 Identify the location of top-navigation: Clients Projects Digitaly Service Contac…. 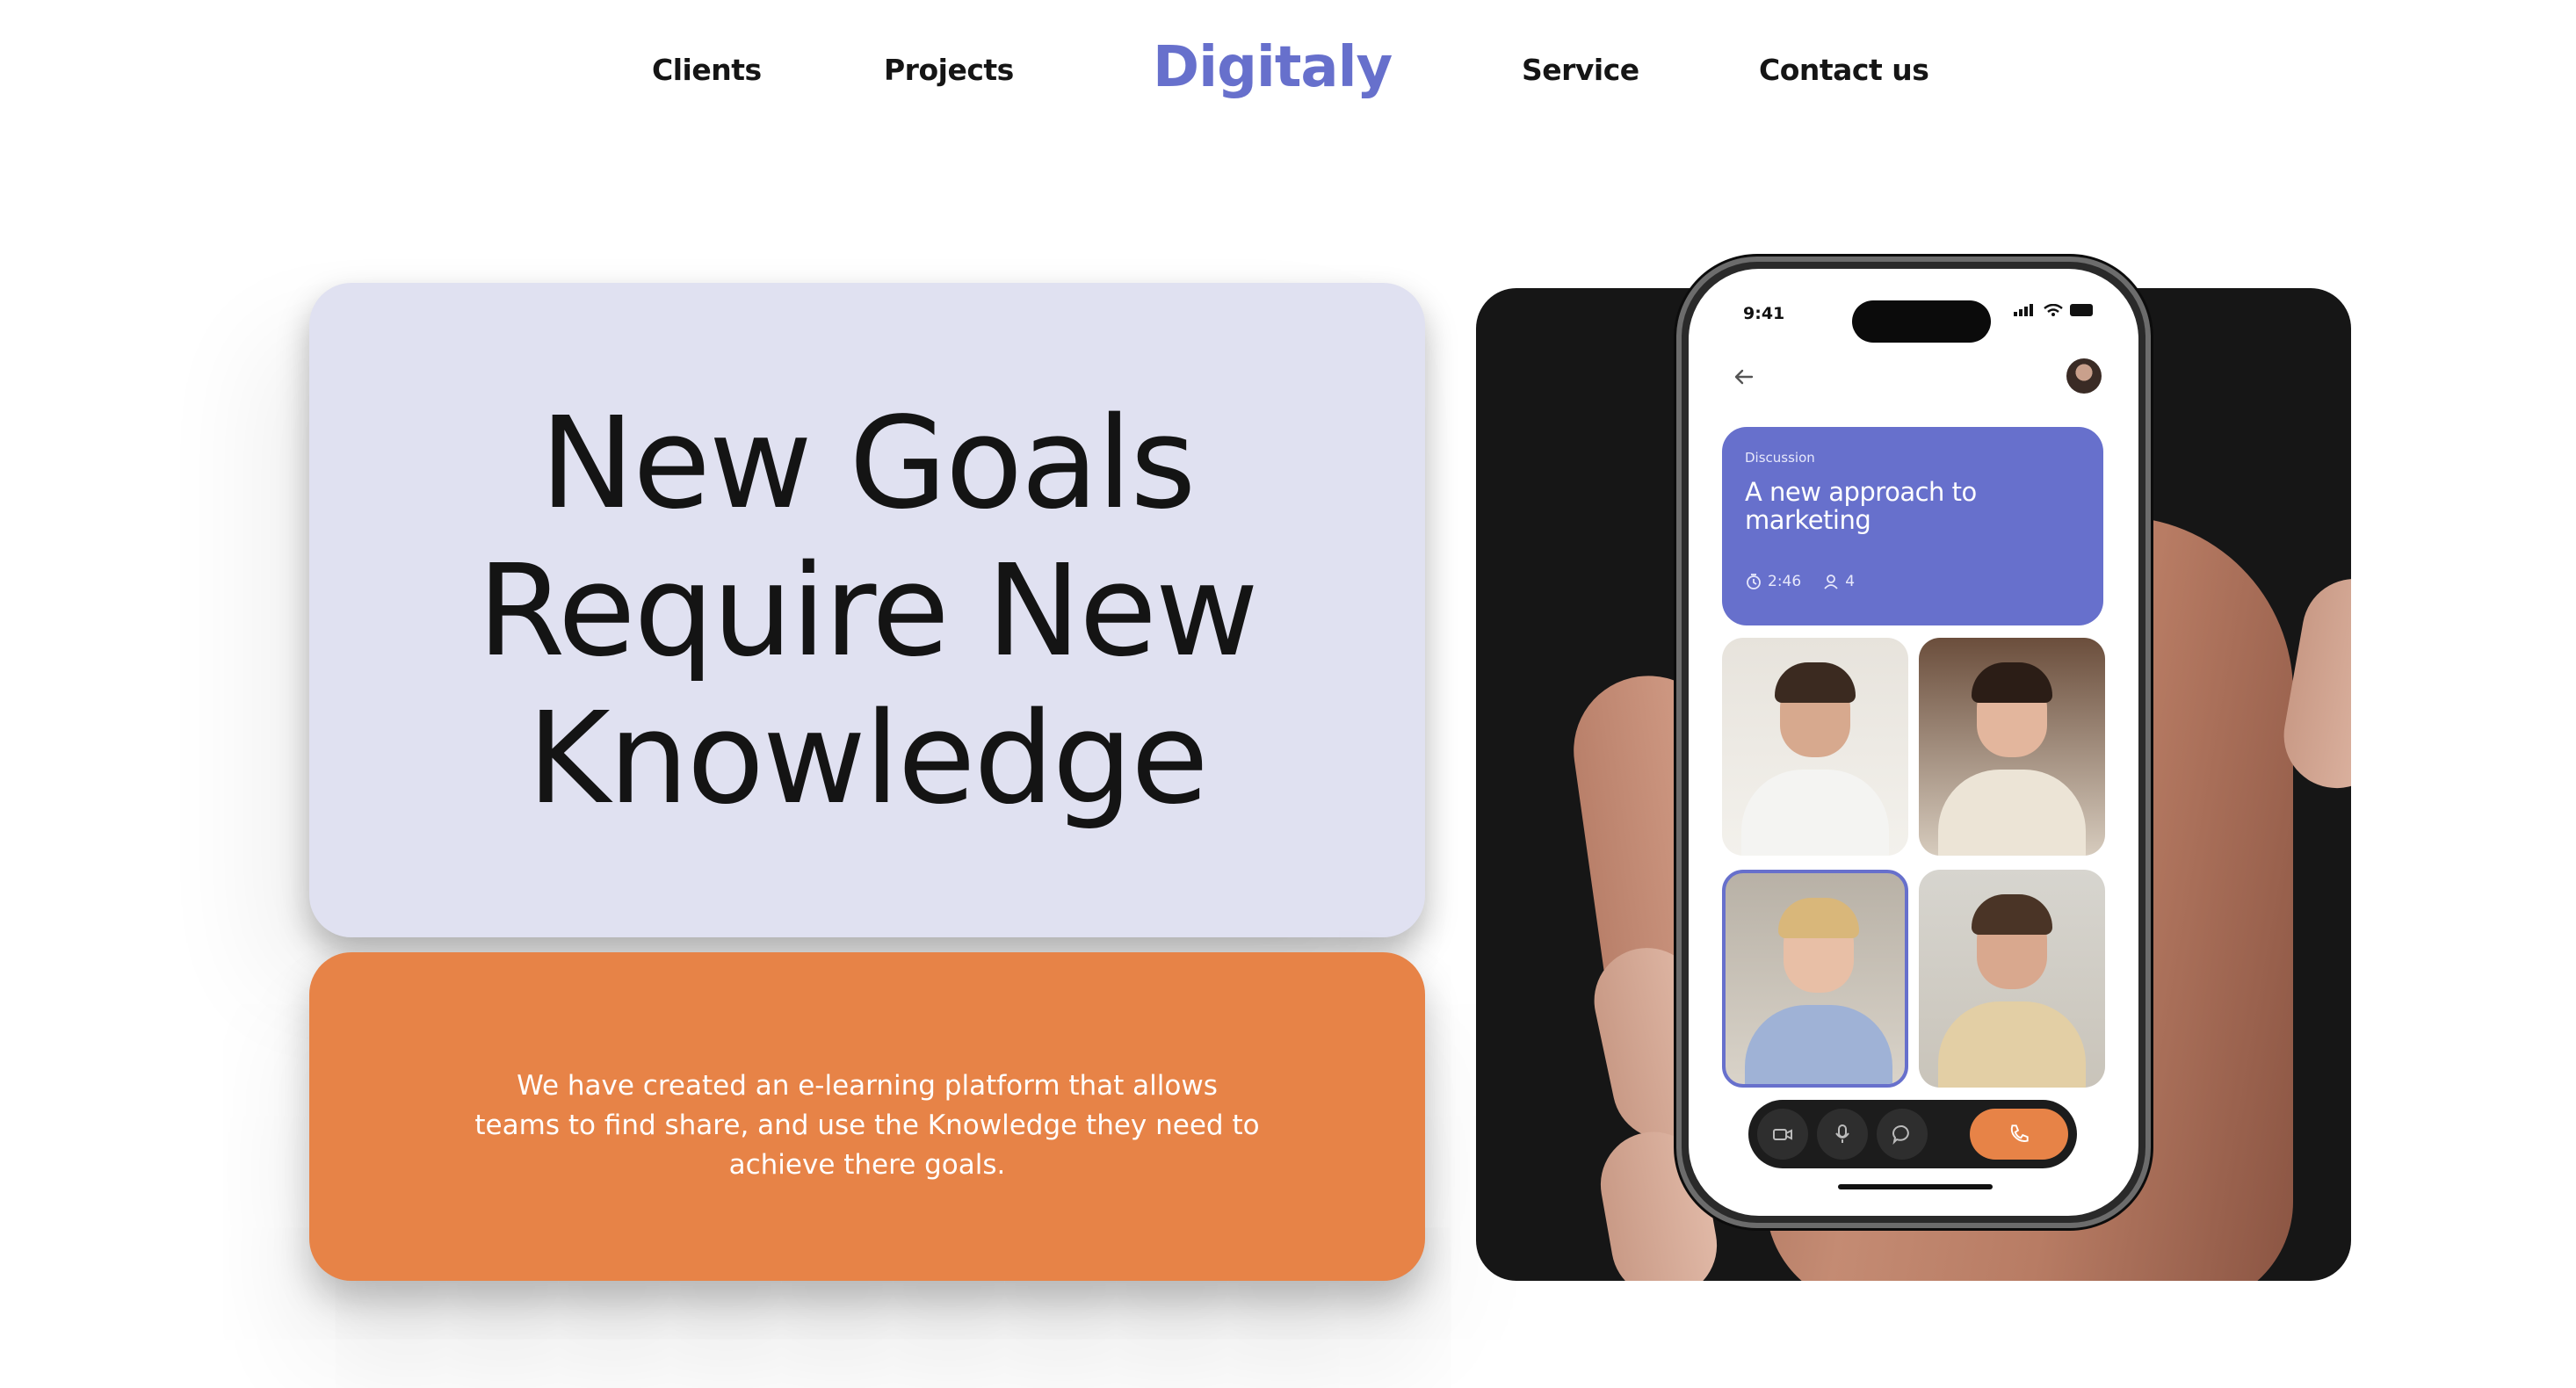
(1288, 74).